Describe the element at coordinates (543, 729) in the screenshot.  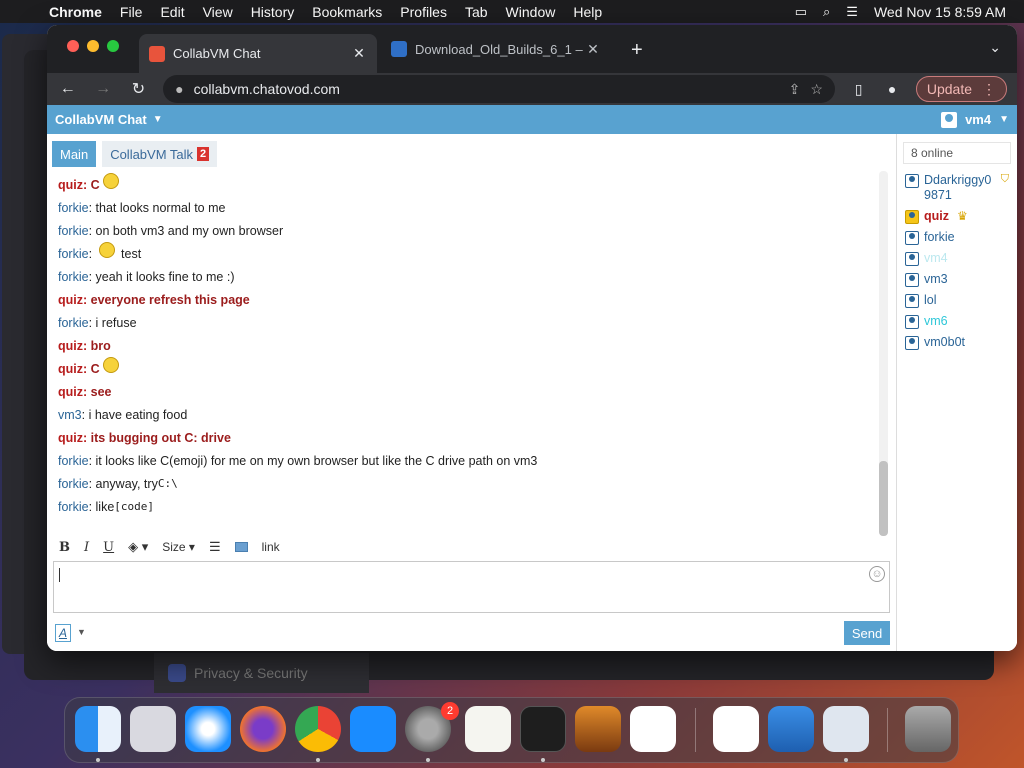
I see `terminal-icon` at that location.